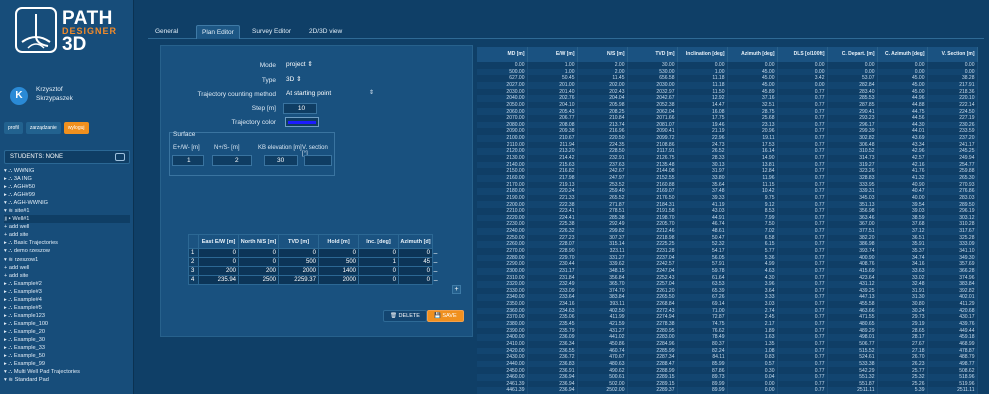  Describe the element at coordinates (67, 260) in the screenshot. I see `tree-item: ▾ ≋ rzeszow1` at that location.